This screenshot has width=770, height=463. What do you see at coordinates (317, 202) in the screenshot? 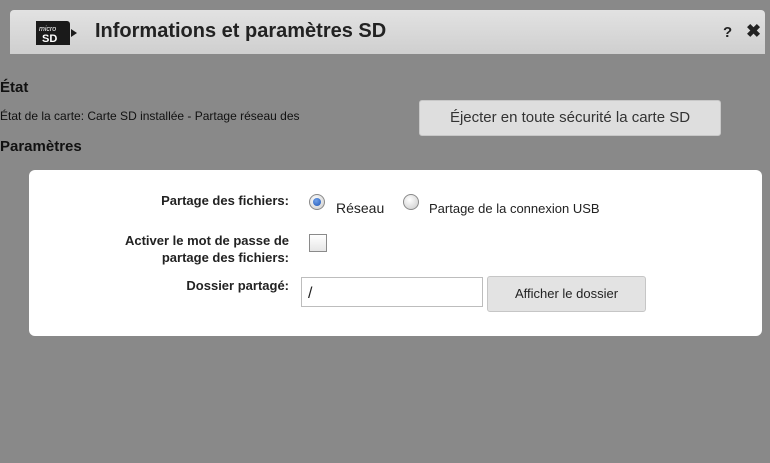
I see `radio-reseau` at bounding box center [317, 202].